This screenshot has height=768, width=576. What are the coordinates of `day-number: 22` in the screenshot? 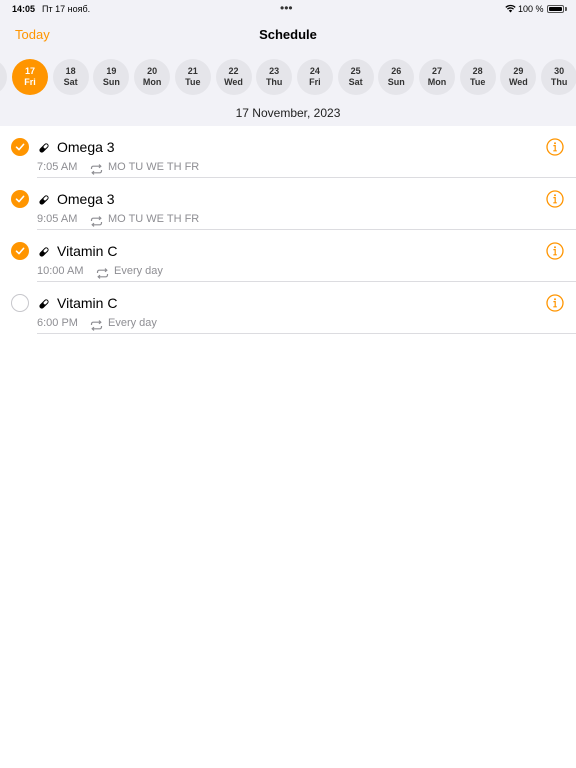 It's located at (233, 71).